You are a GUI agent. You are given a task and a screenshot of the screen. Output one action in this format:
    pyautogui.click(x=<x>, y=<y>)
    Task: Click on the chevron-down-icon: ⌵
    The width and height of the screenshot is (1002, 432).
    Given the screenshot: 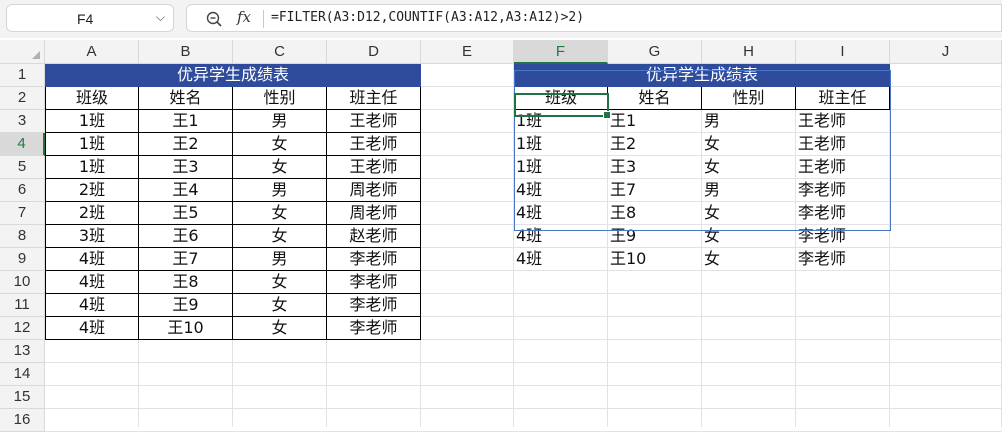 What is the action you would take?
    pyautogui.click(x=160, y=17)
    